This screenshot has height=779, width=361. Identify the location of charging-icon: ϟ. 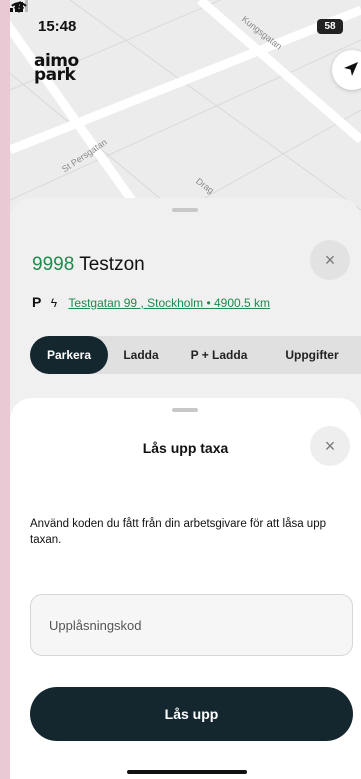
(54, 303).